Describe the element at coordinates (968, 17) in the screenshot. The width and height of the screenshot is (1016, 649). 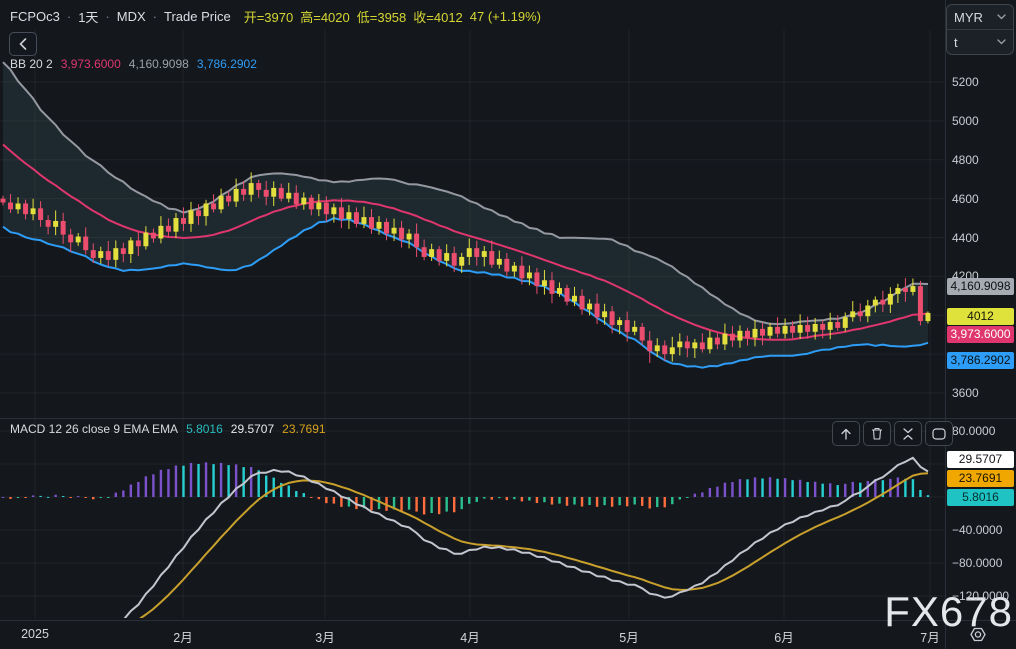
I see `currency-value: MYR` at that location.